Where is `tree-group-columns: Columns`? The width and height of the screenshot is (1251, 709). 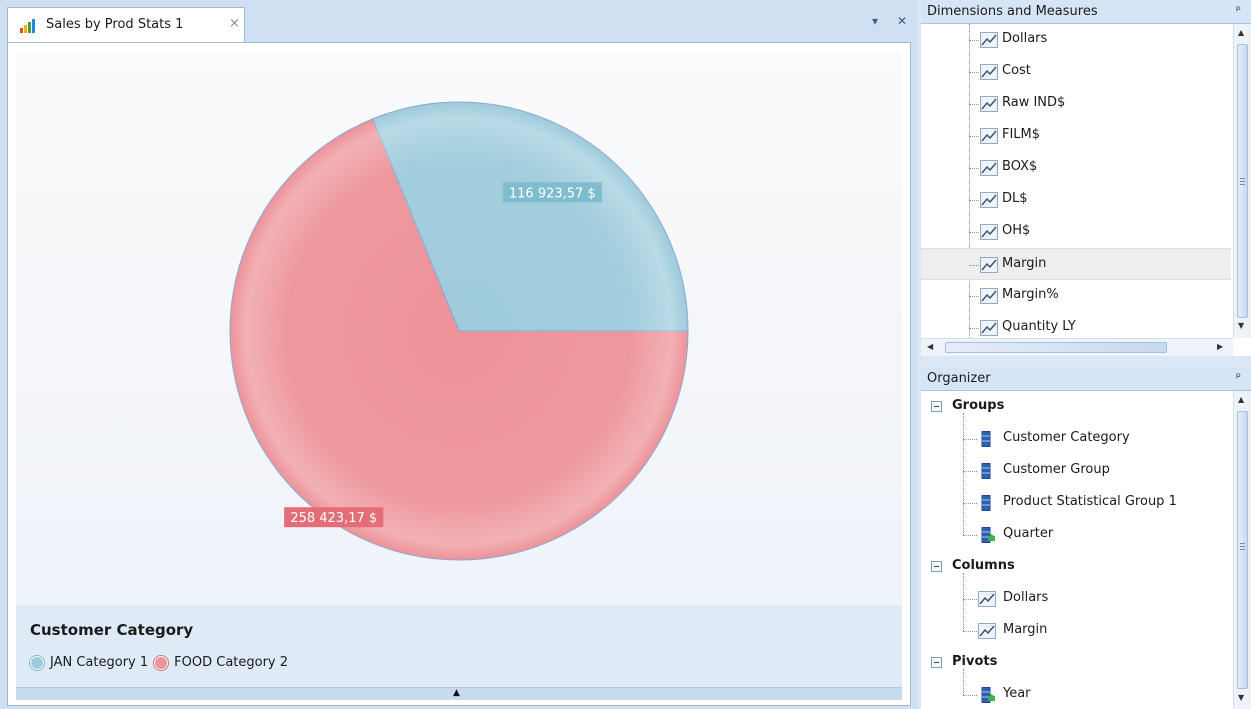
tree-group-columns: Columns is located at coordinates (1076, 567).